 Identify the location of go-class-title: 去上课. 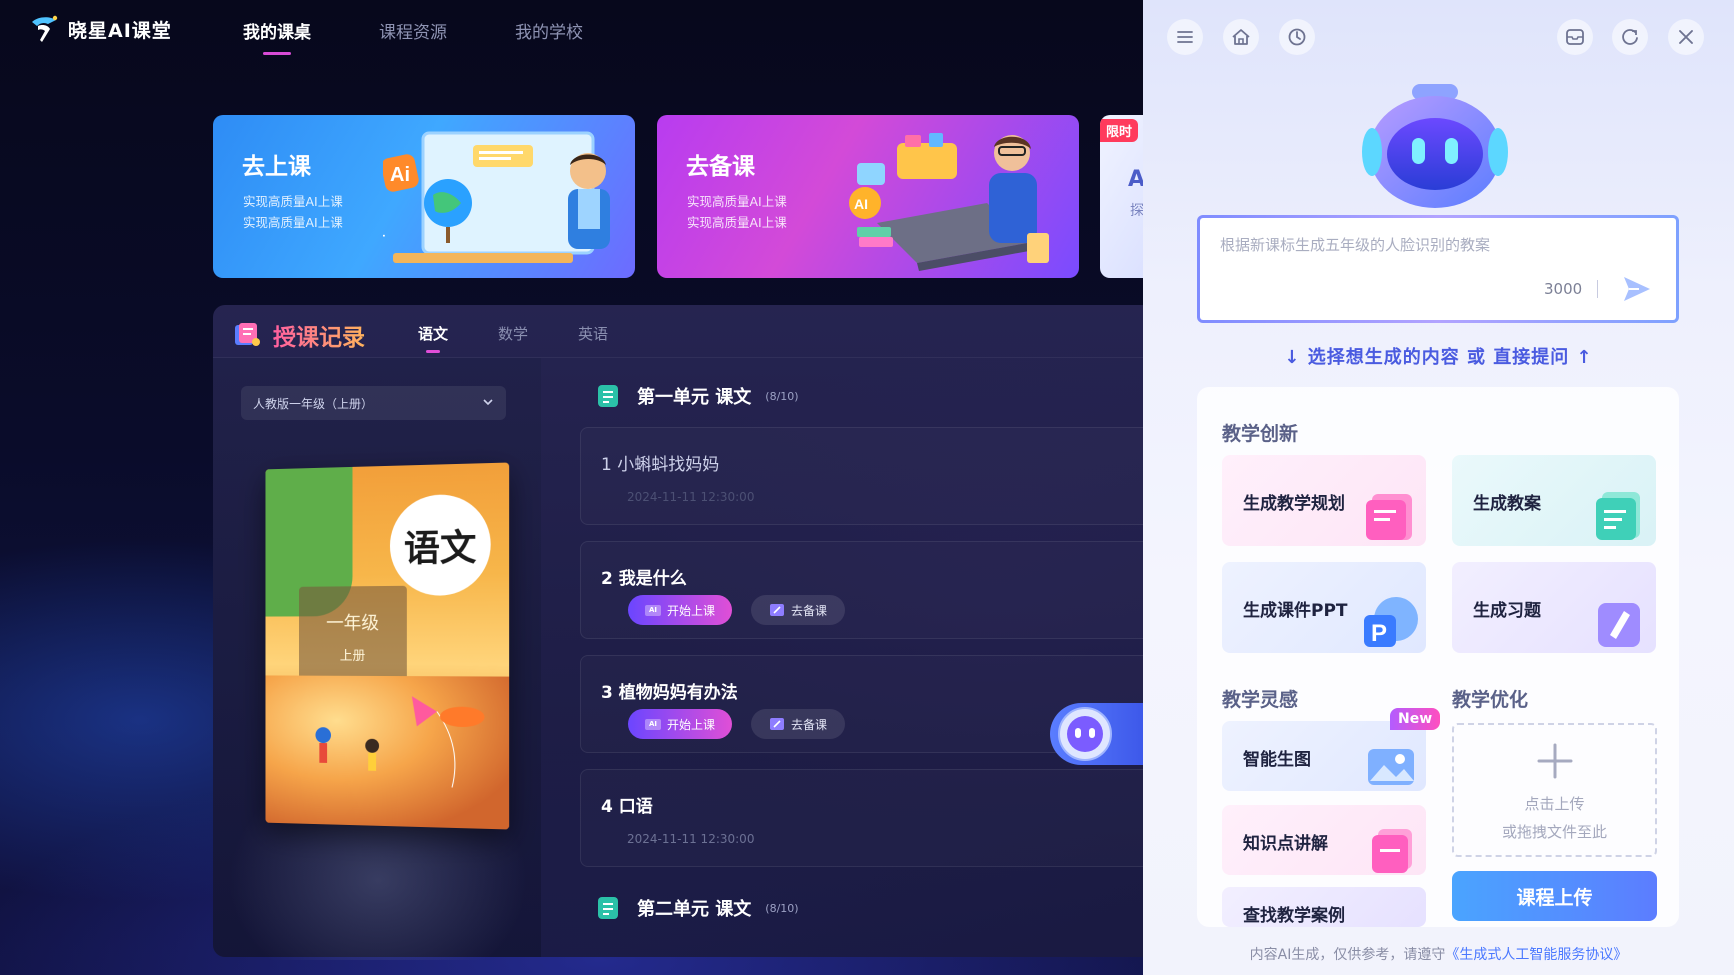
(276, 167).